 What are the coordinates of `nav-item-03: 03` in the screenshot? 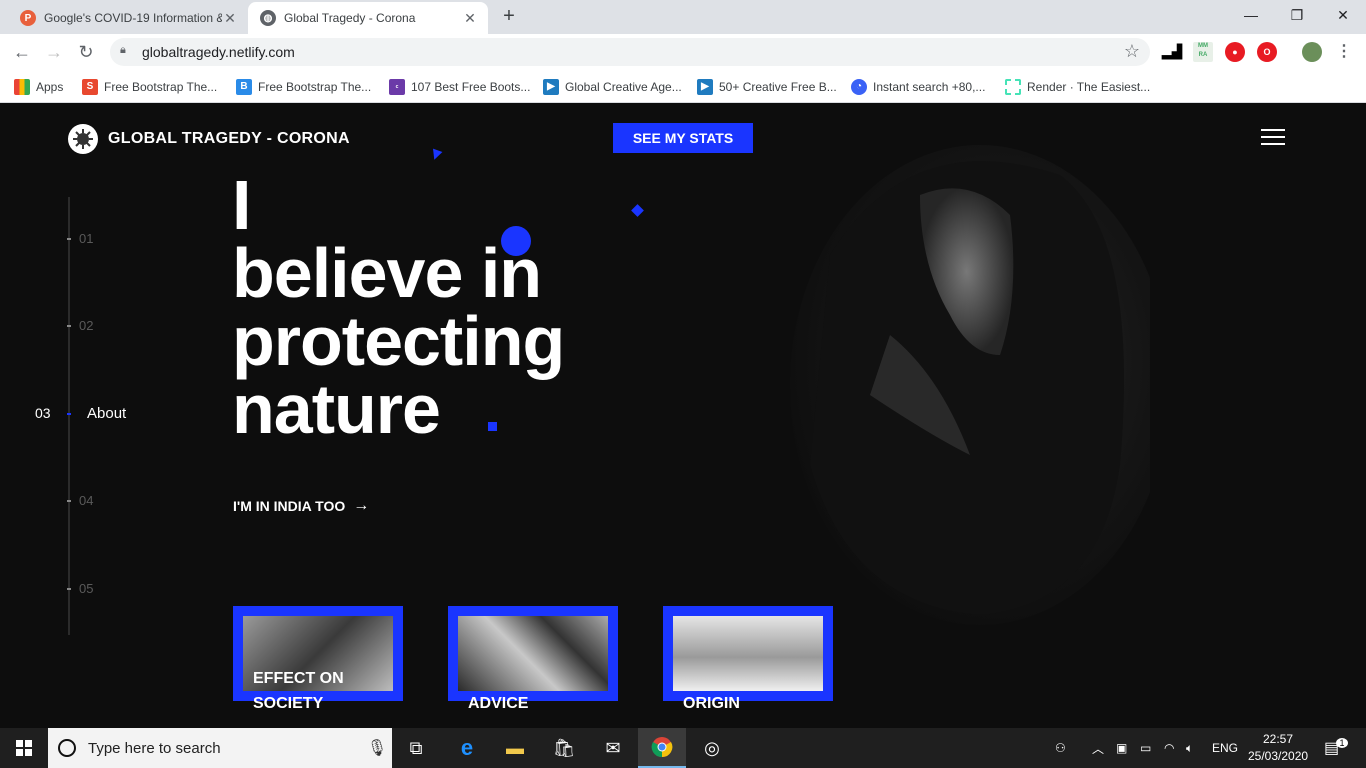 It's located at (43, 413).